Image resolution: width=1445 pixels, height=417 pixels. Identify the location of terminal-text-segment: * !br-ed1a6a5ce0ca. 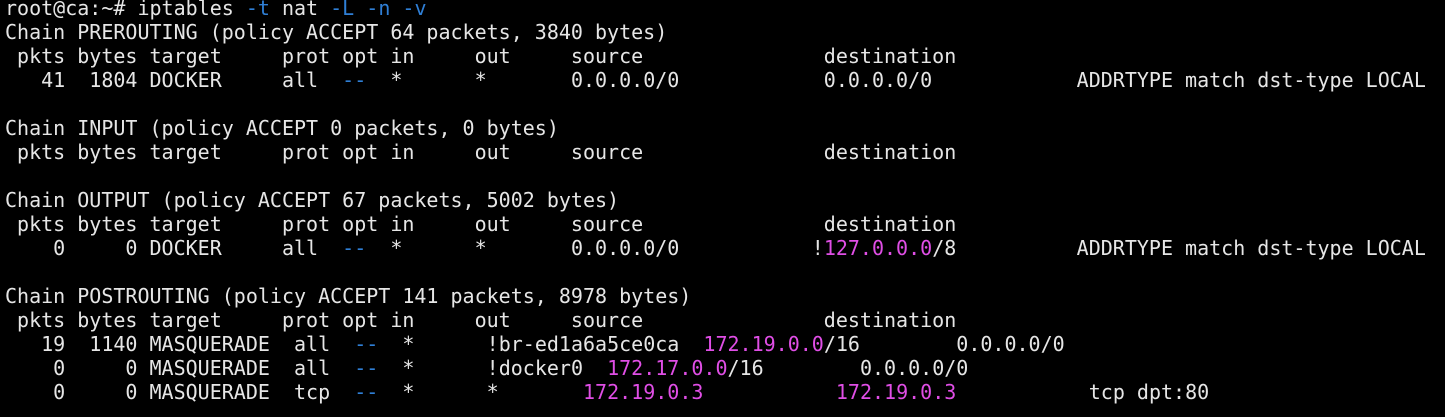
(541, 344).